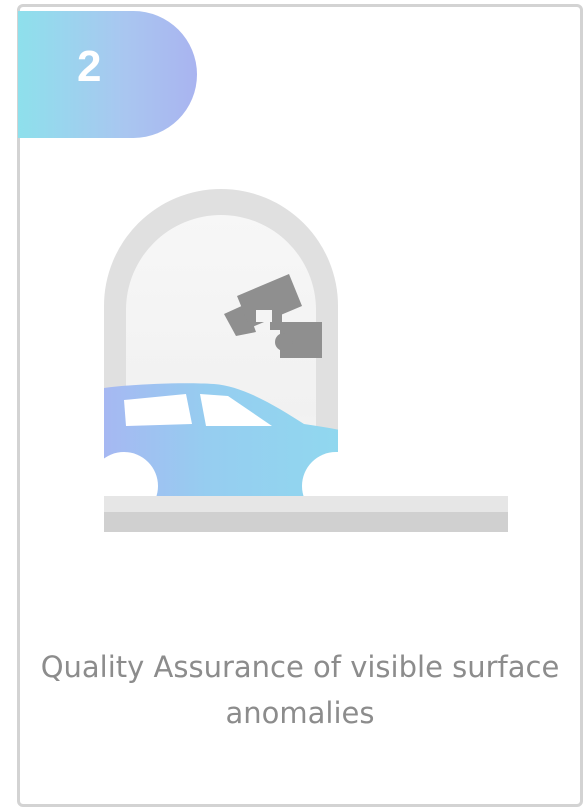 The image size is (583, 811). I want to click on step-number: 2, so click(89, 66).